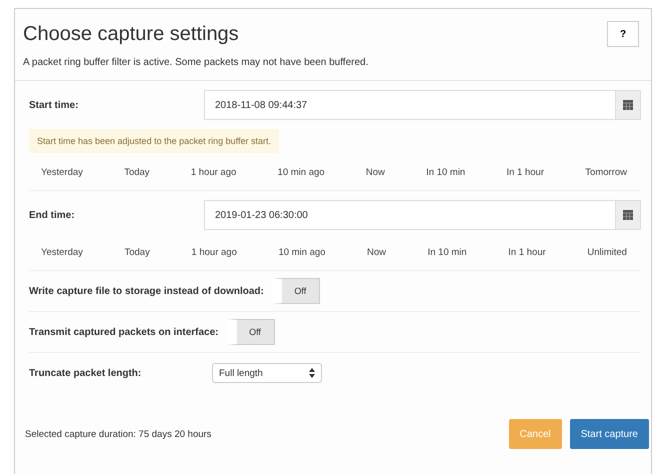  Describe the element at coordinates (623, 34) in the screenshot. I see `help-button: ?` at that location.